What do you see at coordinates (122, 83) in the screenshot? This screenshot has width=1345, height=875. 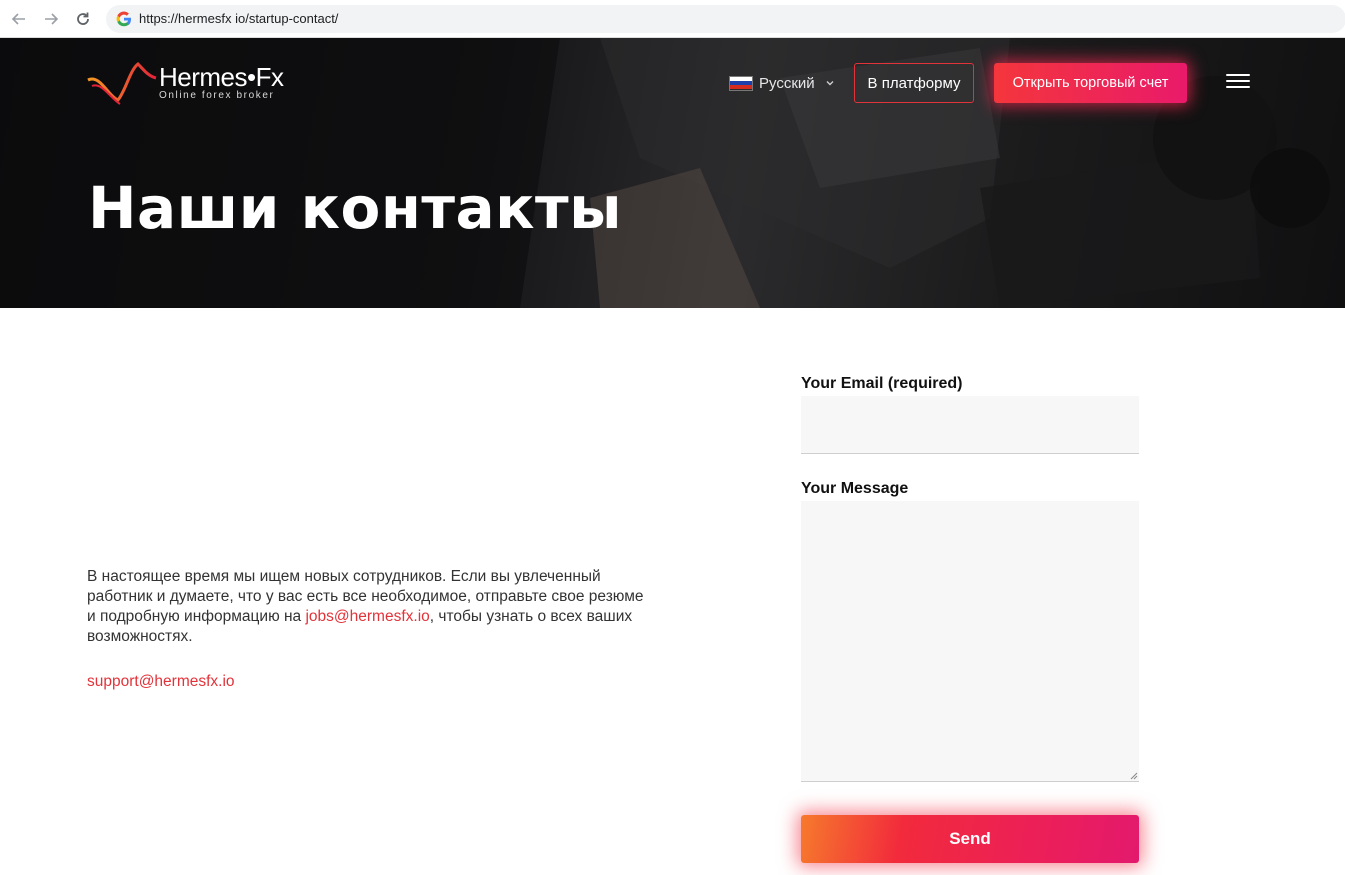 I see `logo-wave-icon` at bounding box center [122, 83].